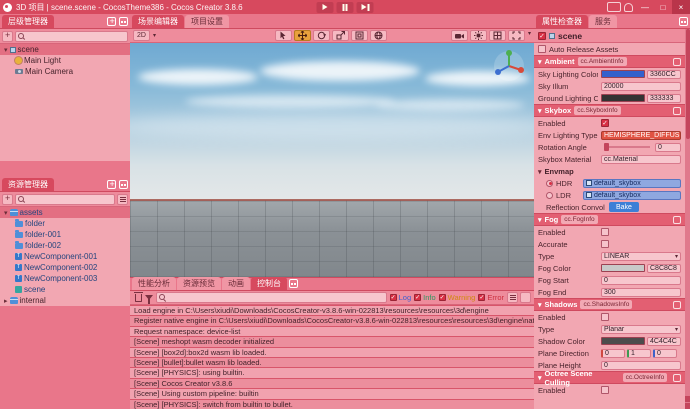 Image resolution: width=690 pixels, height=409 pixels. What do you see at coordinates (639, 353) in the screenshot?
I see `plane-direction-y-input: 1` at bounding box center [639, 353].